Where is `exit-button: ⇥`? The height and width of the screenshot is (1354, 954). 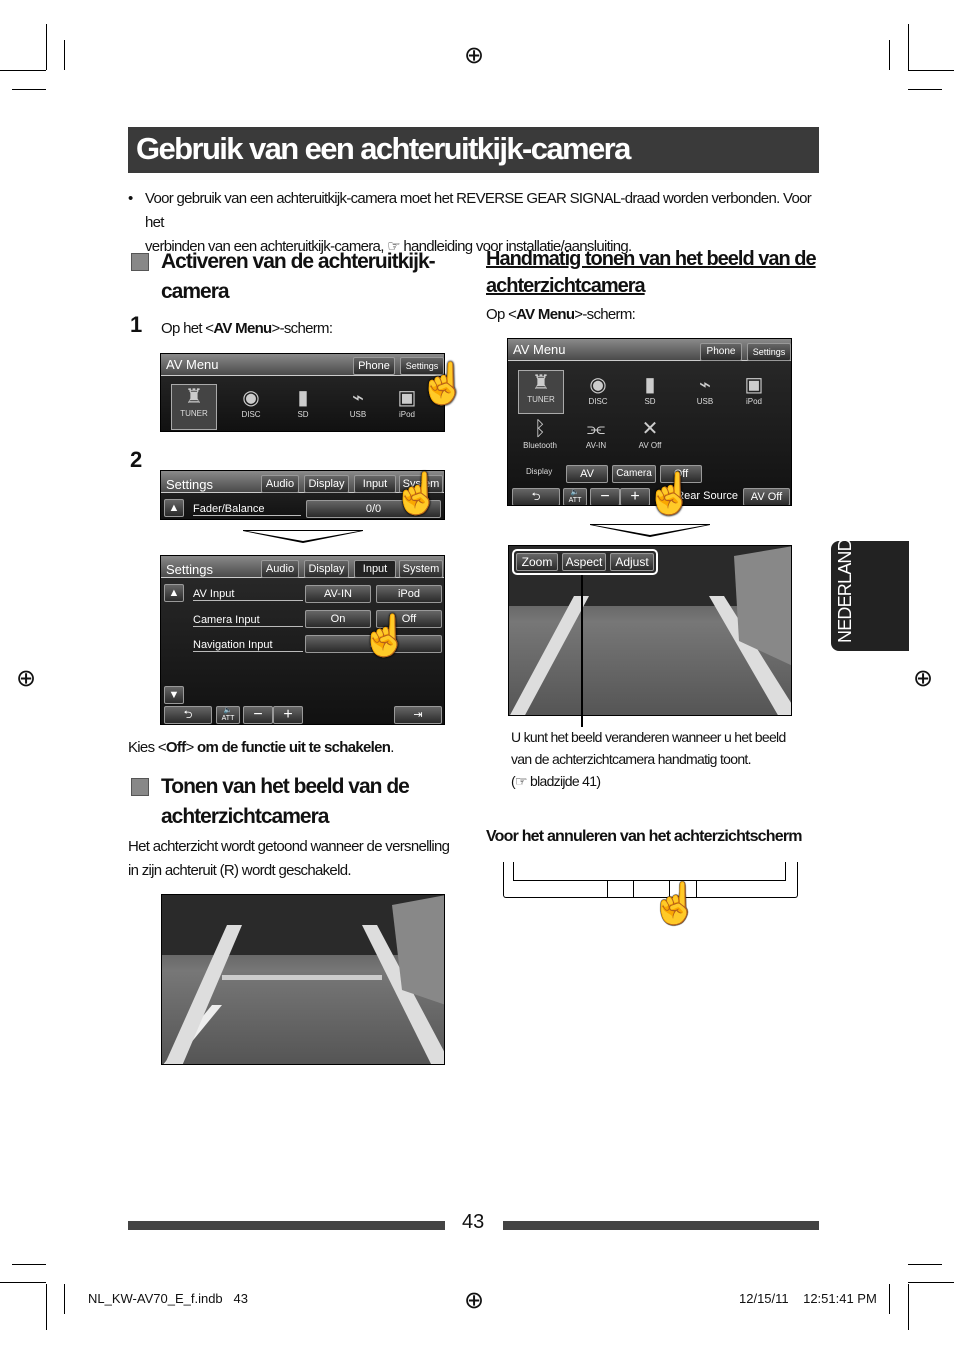
exit-button: ⇥ is located at coordinates (418, 715).